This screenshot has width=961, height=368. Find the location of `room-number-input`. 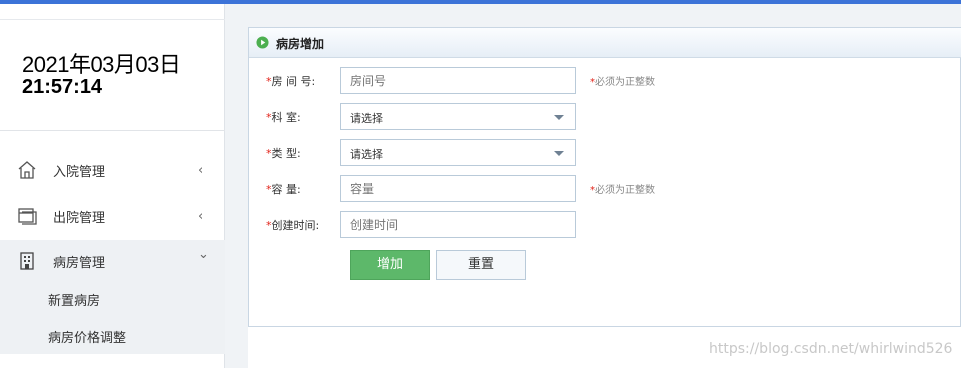

room-number-input is located at coordinates (458, 80).